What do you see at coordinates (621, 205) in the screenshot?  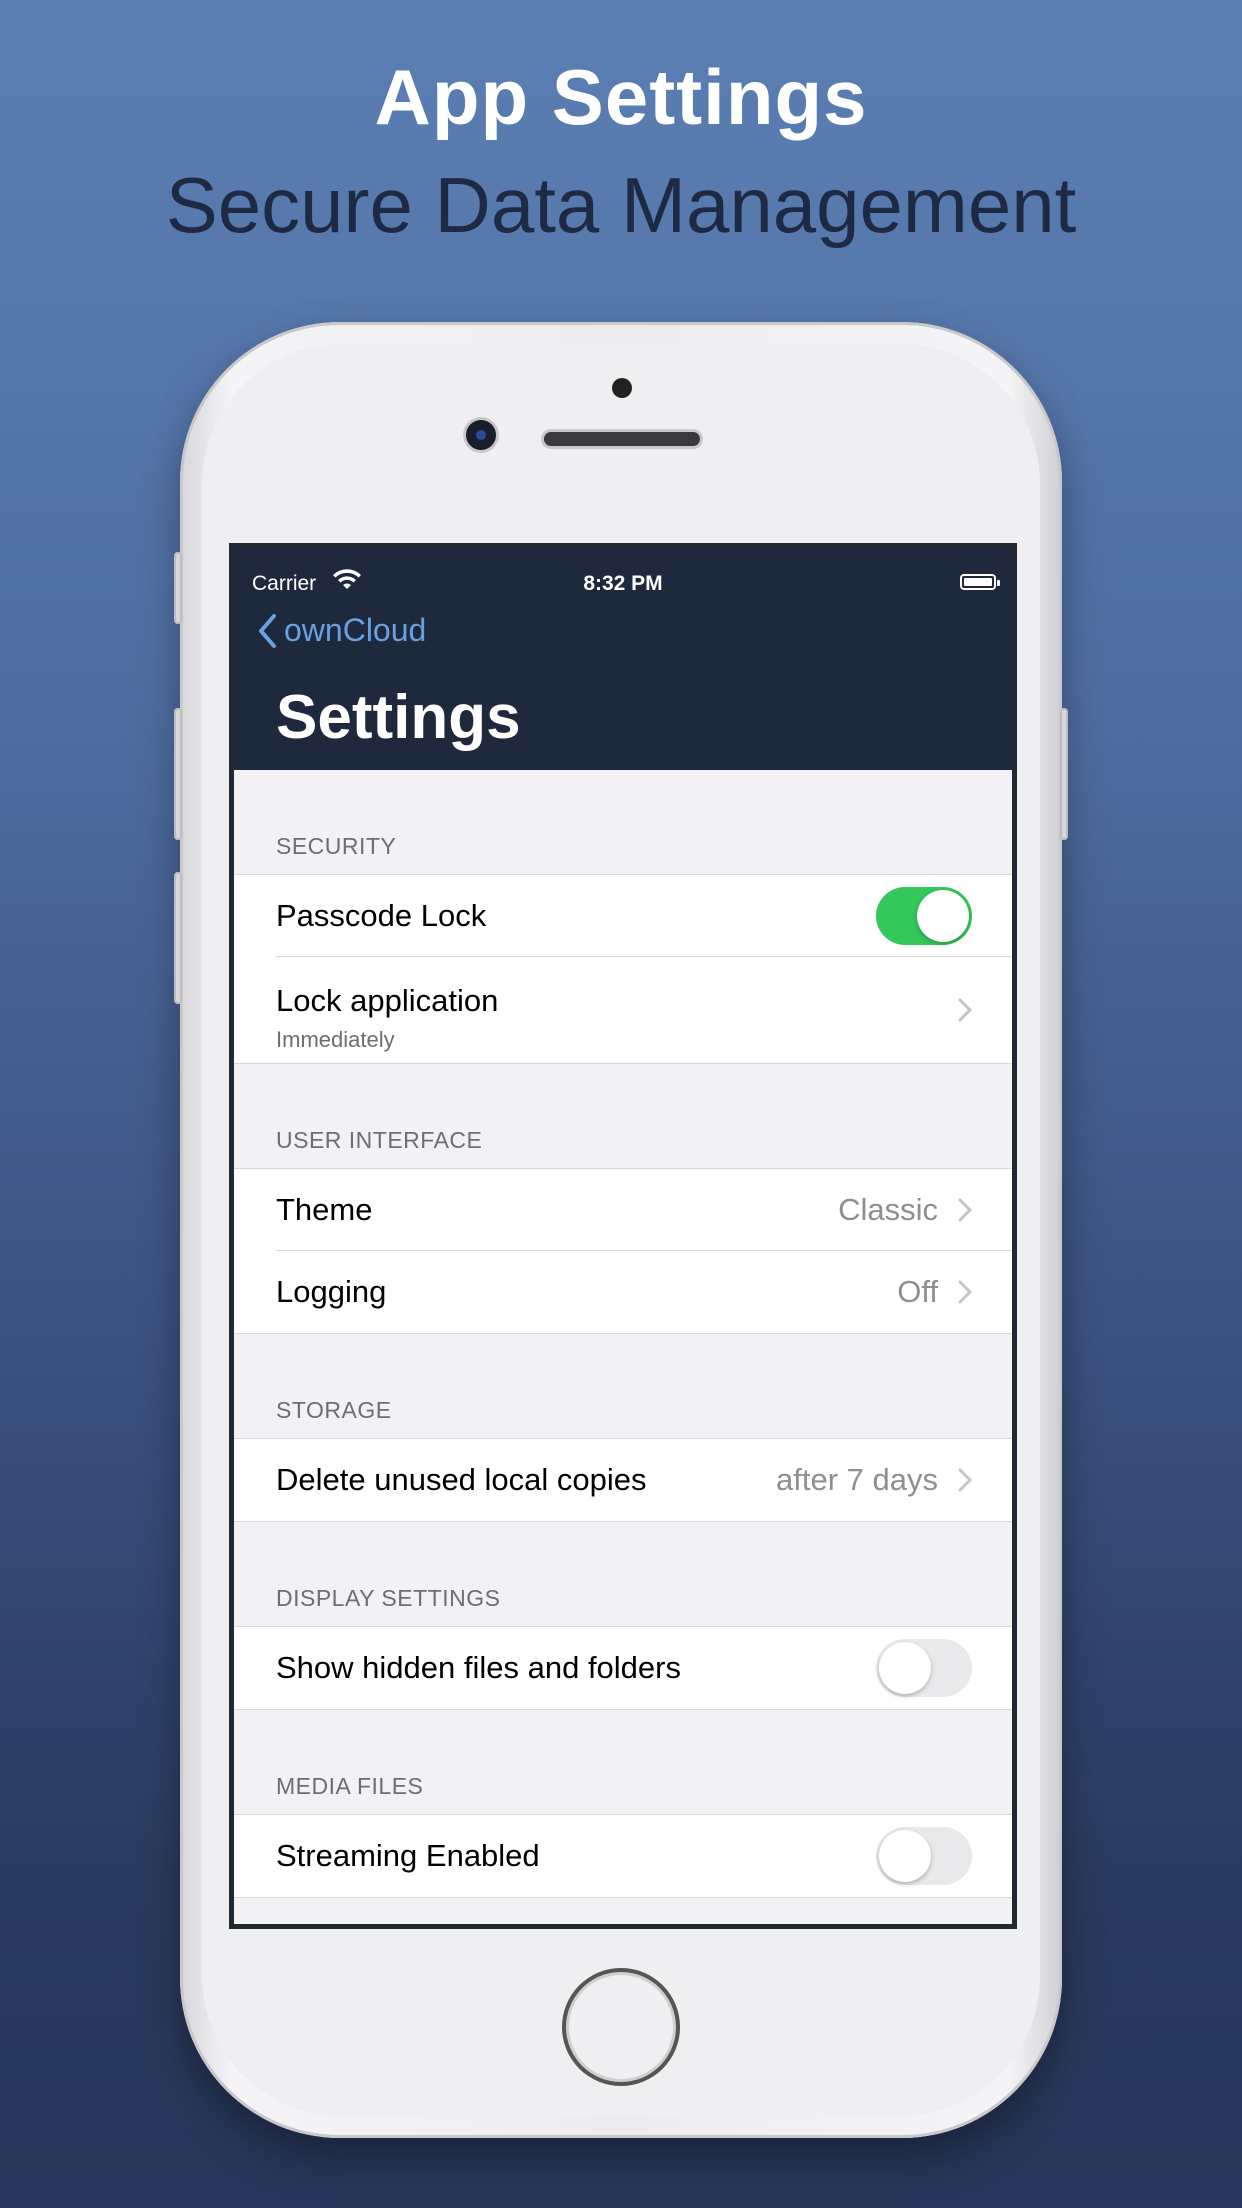 I see `promo-subheadline: Secure Data Management` at bounding box center [621, 205].